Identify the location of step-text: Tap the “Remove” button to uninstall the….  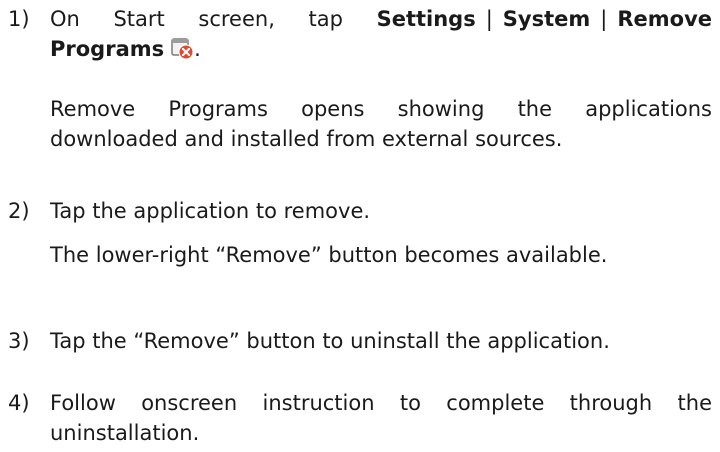
(330, 341).